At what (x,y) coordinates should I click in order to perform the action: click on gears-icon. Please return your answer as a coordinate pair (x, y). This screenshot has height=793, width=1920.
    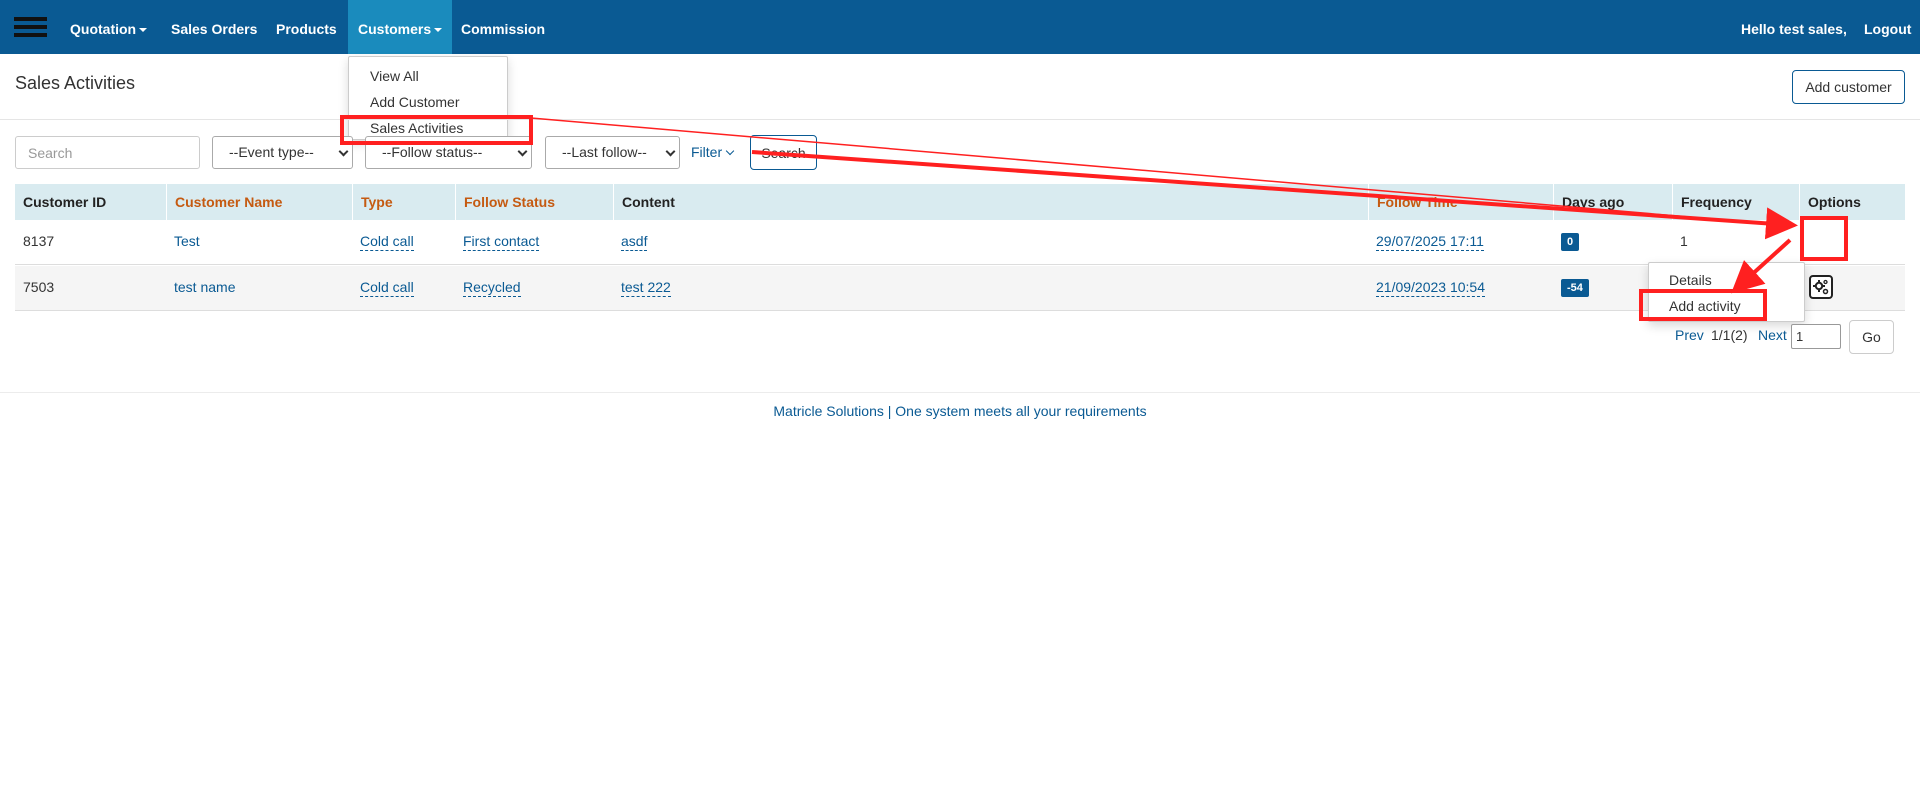
    Looking at the image, I should click on (1821, 287).